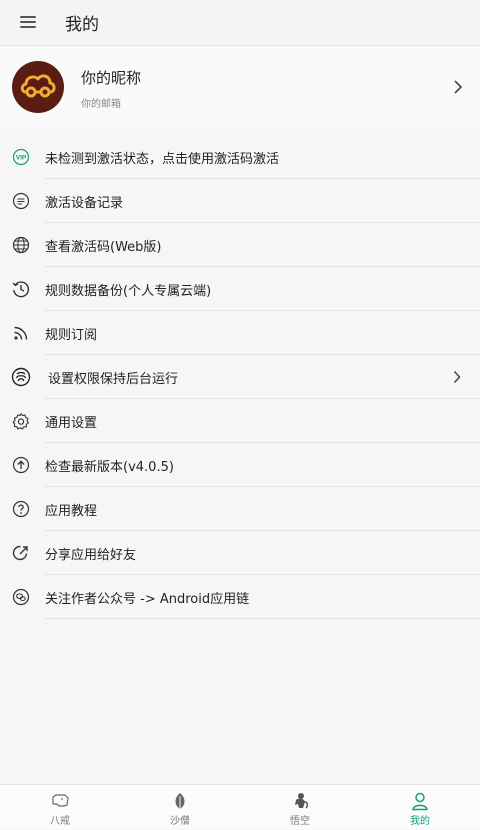 Image resolution: width=480 pixels, height=830 pixels. What do you see at coordinates (60, 821) in the screenshot?
I see `tab-label: 八戒` at bounding box center [60, 821].